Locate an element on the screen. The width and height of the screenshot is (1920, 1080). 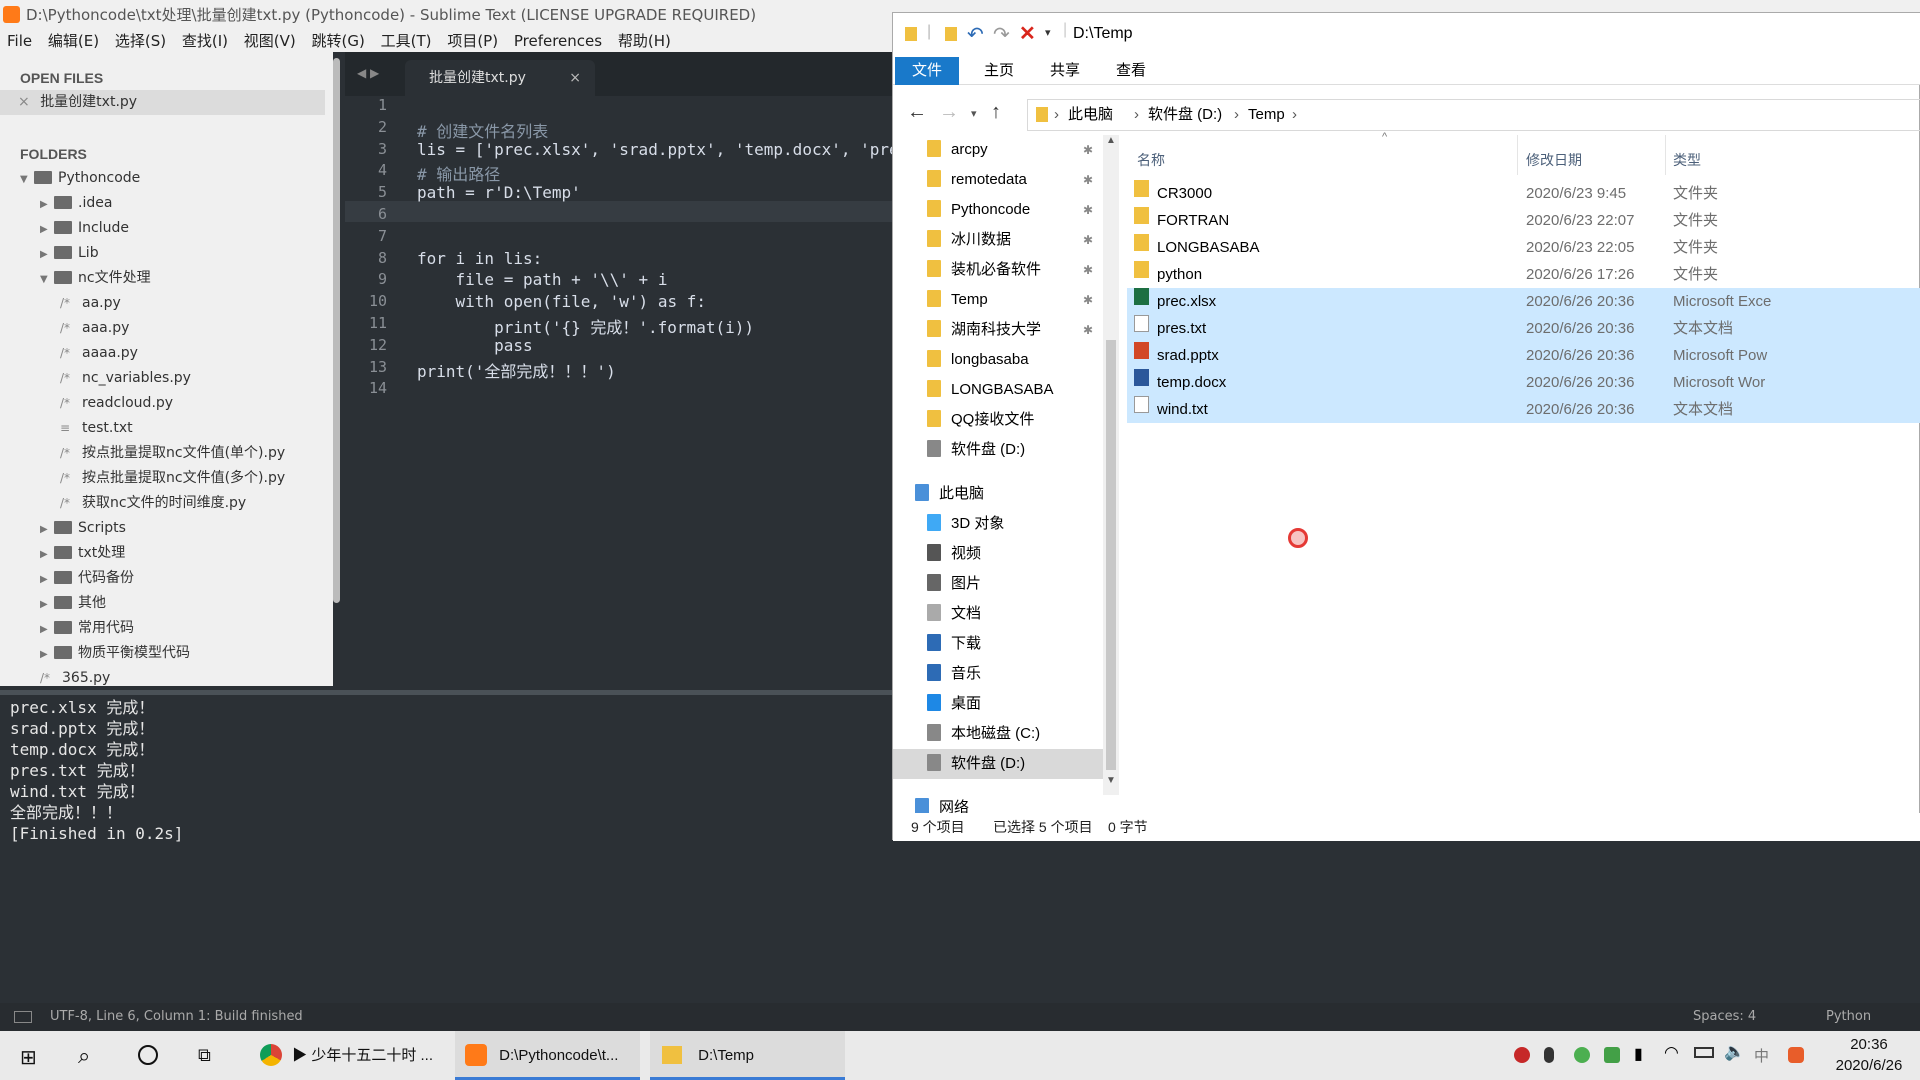
code-line: # 创建文件名列表 is located at coordinates (482, 130).